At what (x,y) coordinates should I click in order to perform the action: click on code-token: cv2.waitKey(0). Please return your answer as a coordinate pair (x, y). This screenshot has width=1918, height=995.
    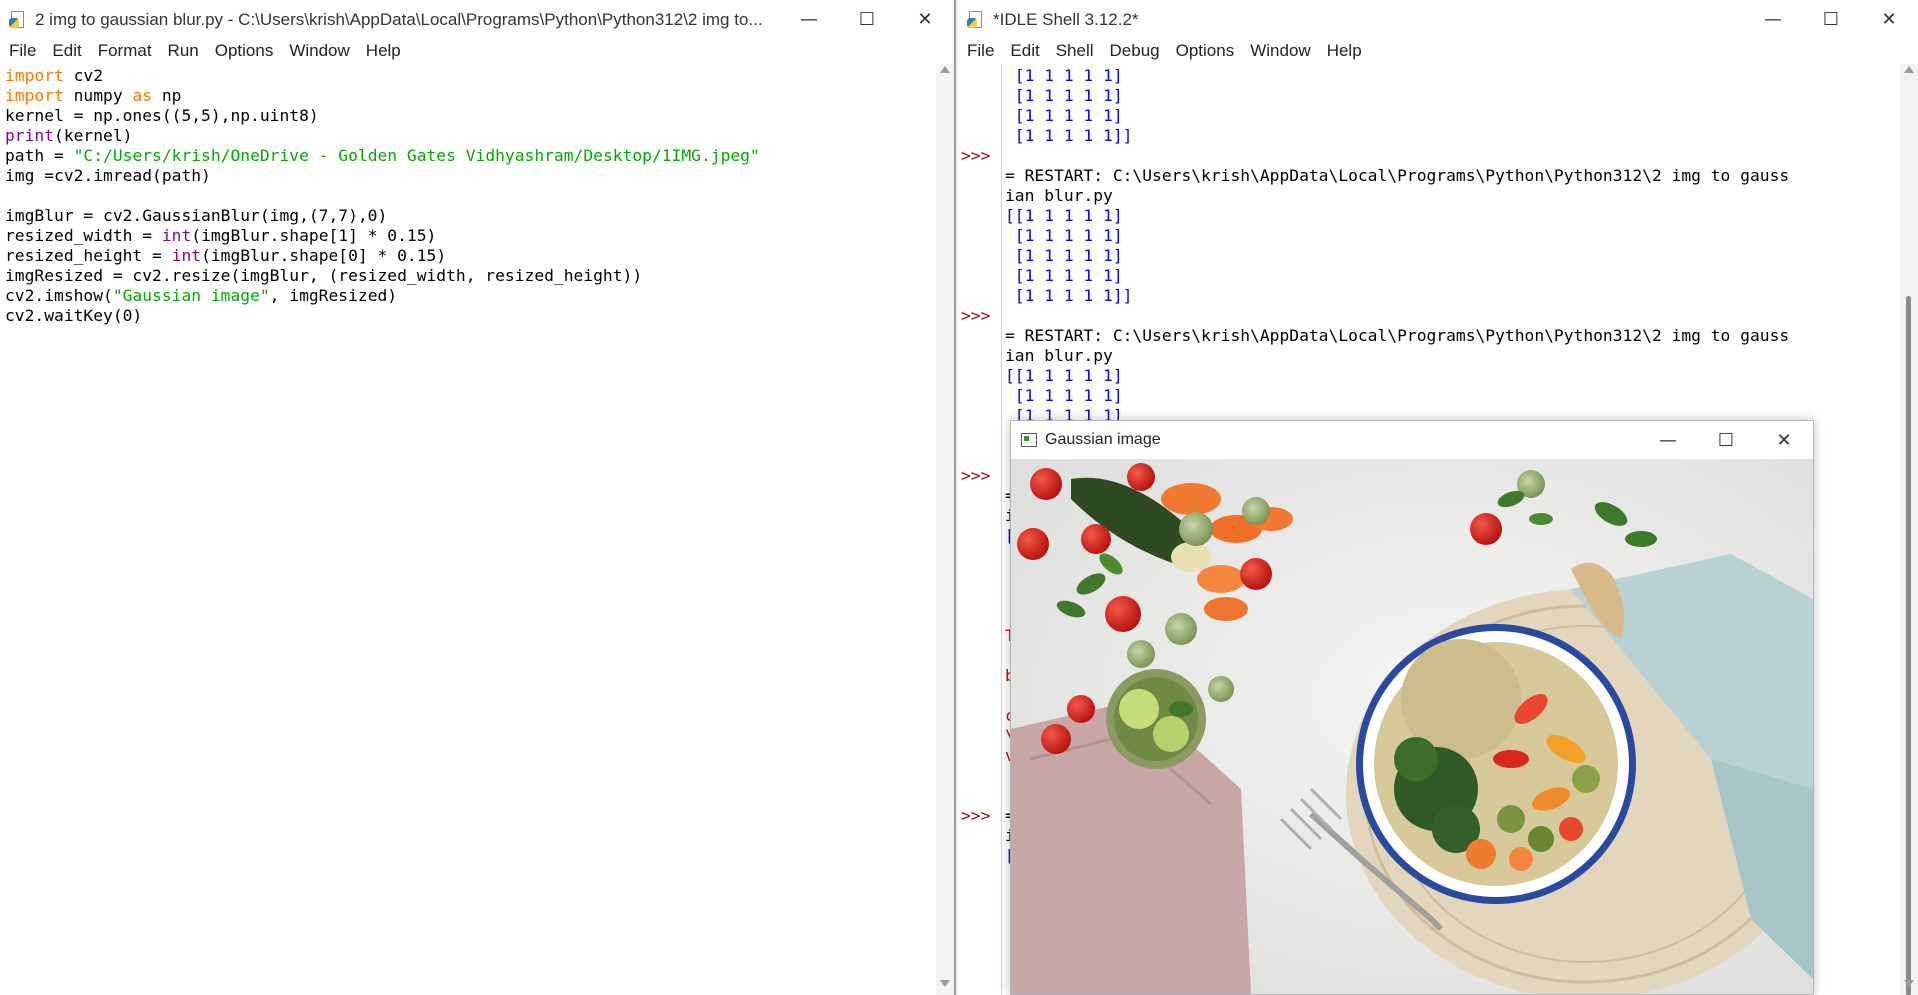
    Looking at the image, I should click on (74, 315).